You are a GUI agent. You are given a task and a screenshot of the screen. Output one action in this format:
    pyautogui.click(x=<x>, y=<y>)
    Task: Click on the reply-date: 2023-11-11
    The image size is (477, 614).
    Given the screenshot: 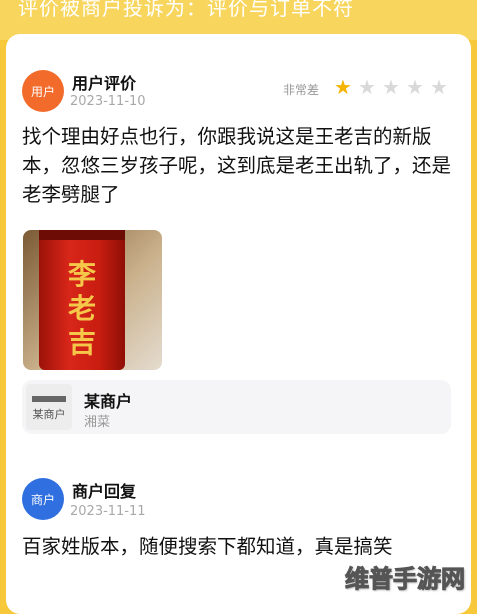 What is the action you would take?
    pyautogui.click(x=108, y=511)
    